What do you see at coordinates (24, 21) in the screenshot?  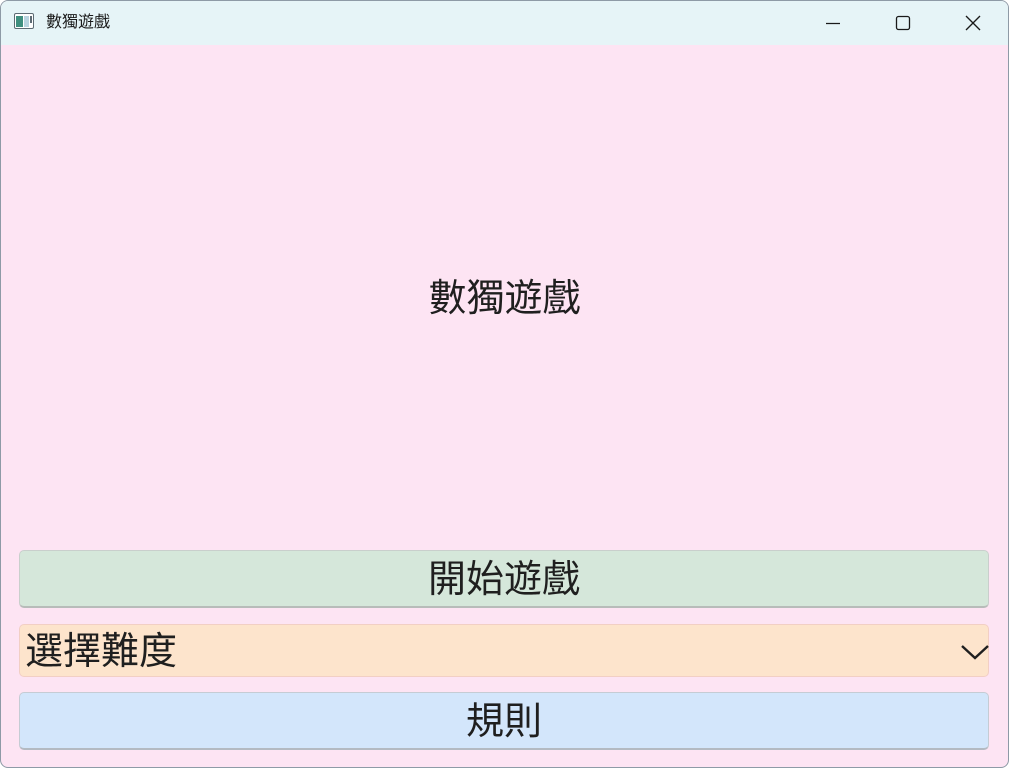 I see `app-window-icon` at bounding box center [24, 21].